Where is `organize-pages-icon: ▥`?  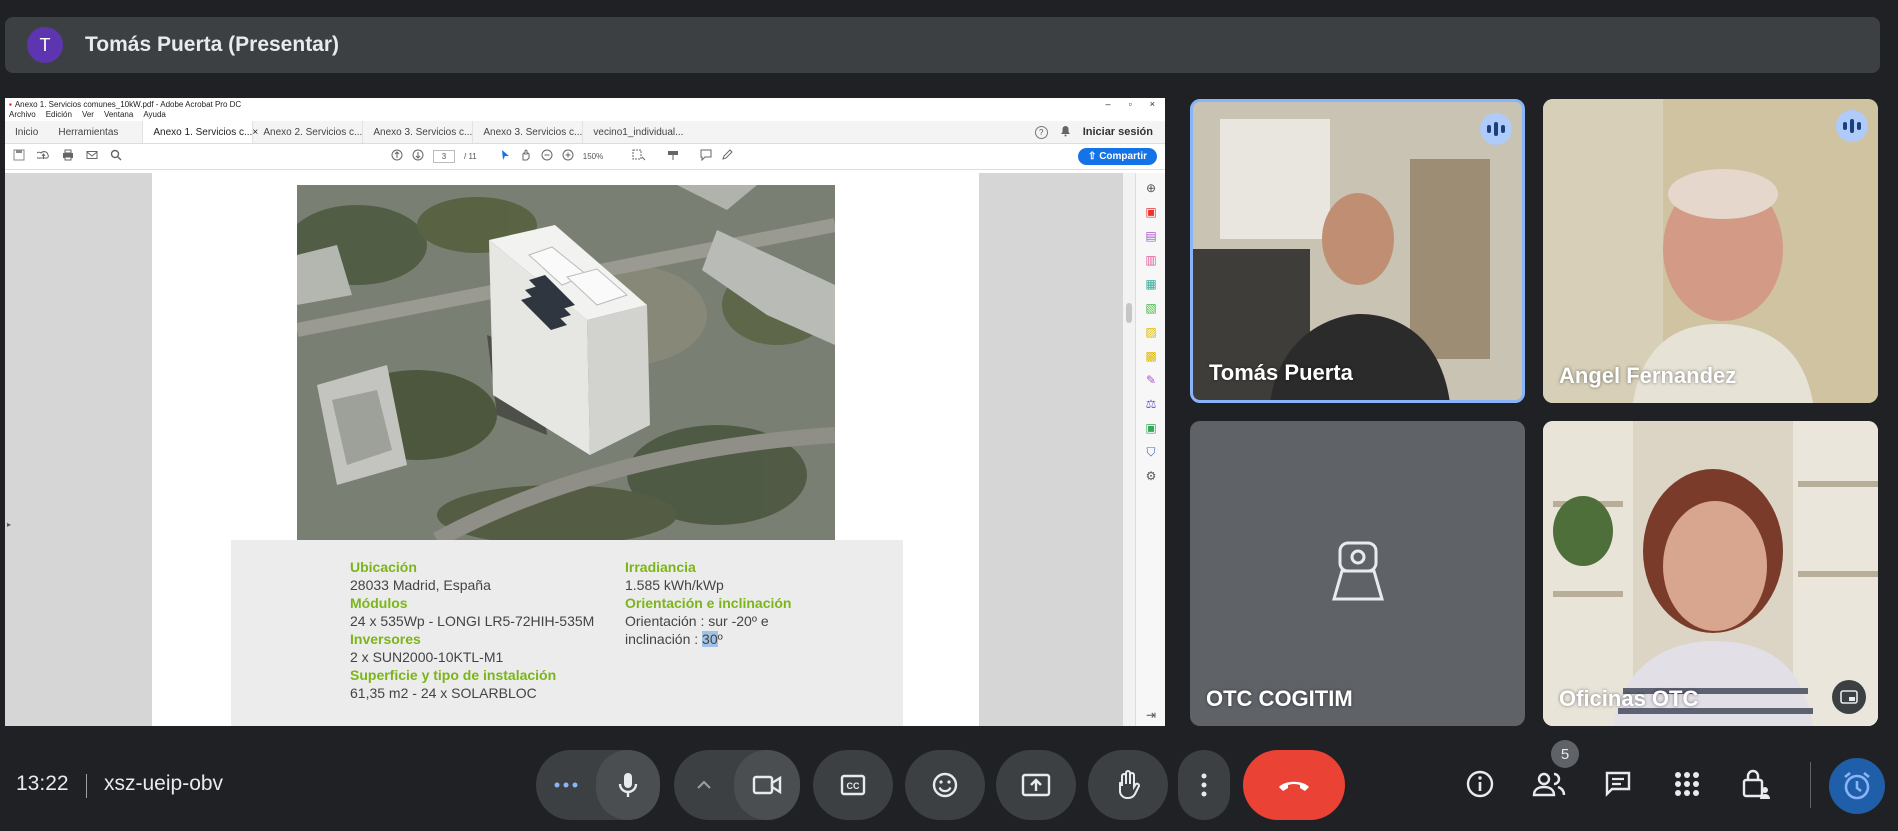
organize-pages-icon: ▥ is located at coordinates (1151, 260).